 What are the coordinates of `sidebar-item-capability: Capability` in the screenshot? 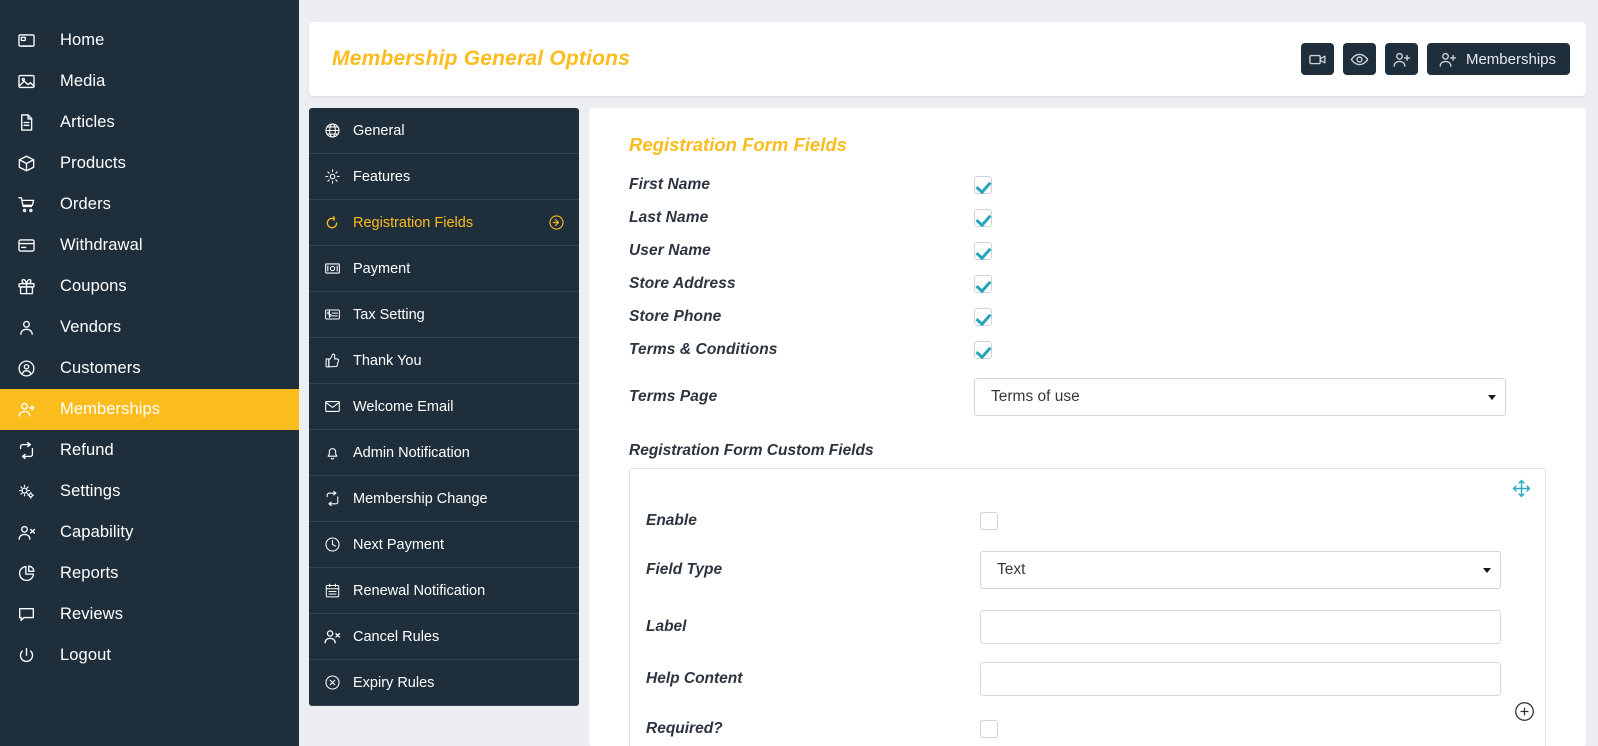 It's located at (149, 532).